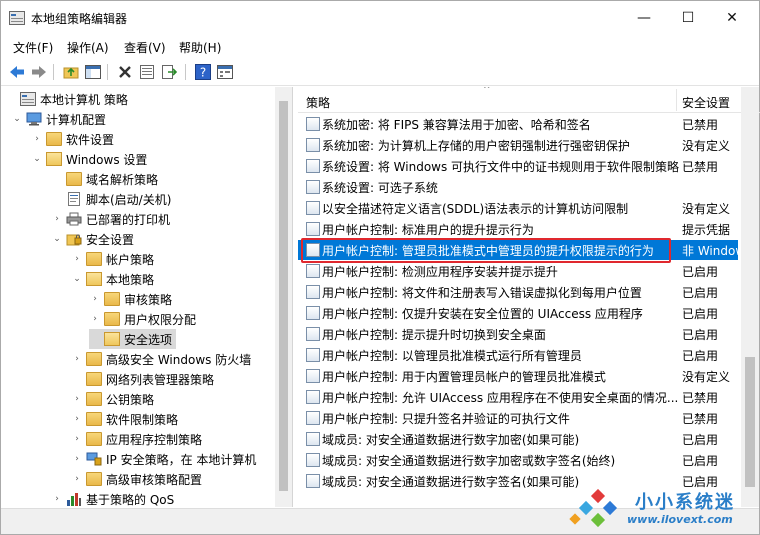  I want to click on minimize-button: —, so click(644, 18).